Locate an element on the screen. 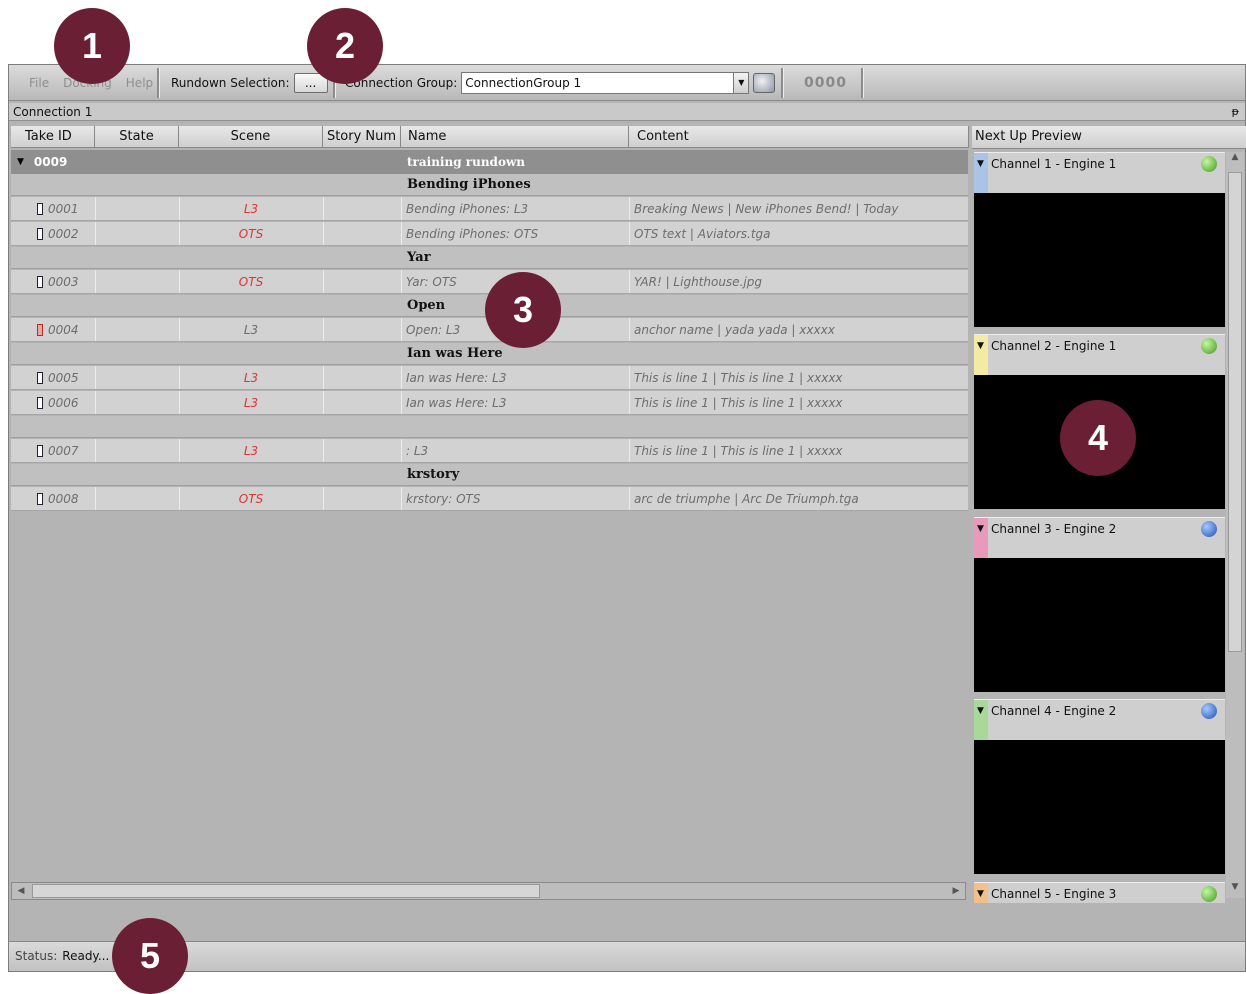  scrollbar-thumb is located at coordinates (286, 891).